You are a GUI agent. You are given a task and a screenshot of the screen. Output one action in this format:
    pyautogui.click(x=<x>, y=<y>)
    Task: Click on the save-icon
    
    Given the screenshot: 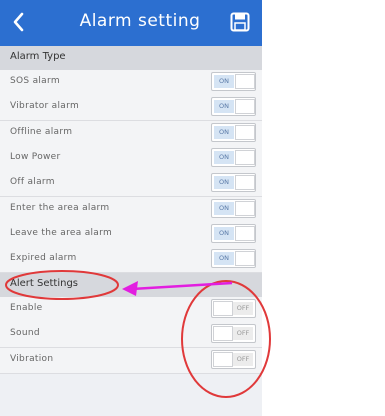 What is the action you would take?
    pyautogui.click(x=240, y=22)
    